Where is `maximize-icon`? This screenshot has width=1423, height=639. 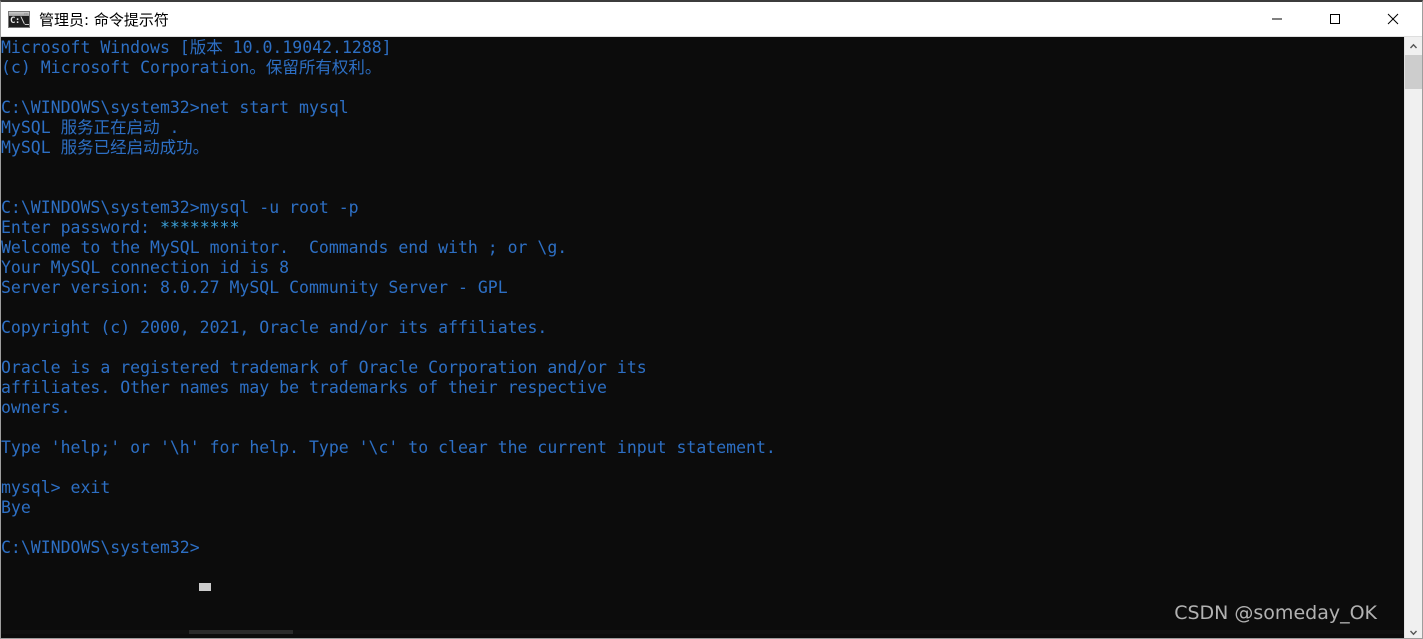
maximize-icon is located at coordinates (1335, 19).